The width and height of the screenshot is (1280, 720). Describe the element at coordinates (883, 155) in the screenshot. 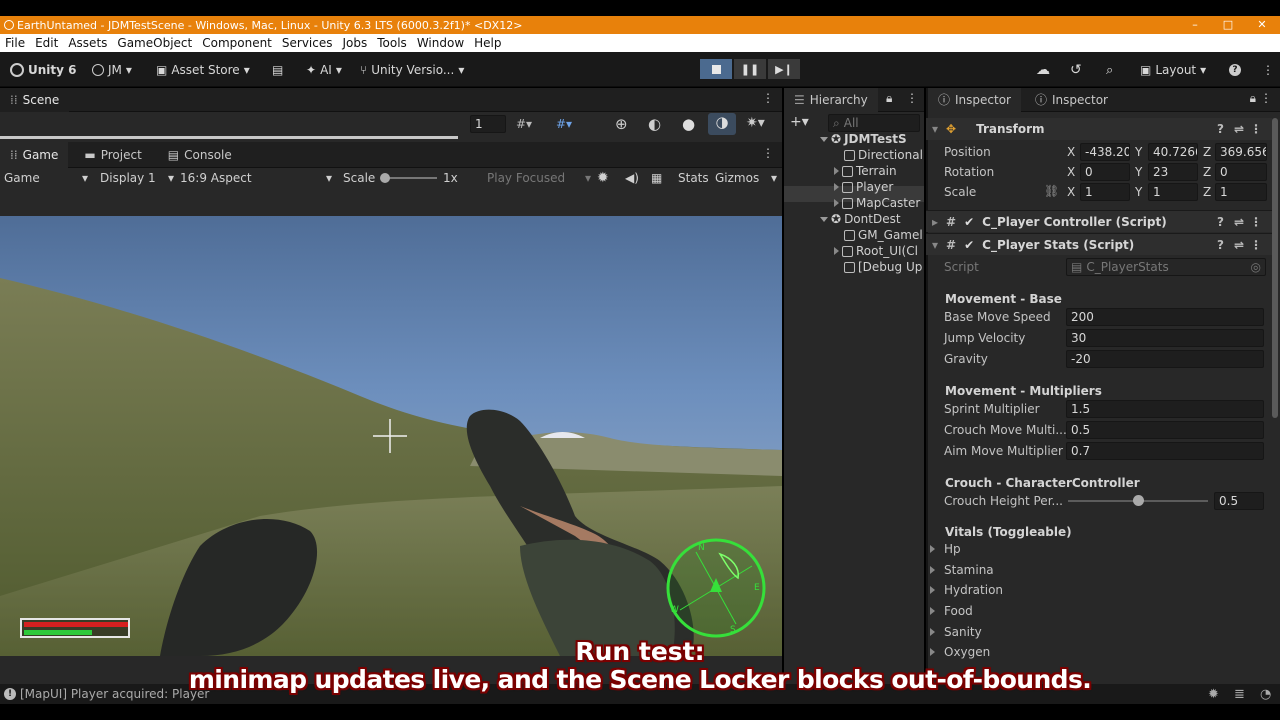

I see `hierarchy-item-directional: Directional` at that location.